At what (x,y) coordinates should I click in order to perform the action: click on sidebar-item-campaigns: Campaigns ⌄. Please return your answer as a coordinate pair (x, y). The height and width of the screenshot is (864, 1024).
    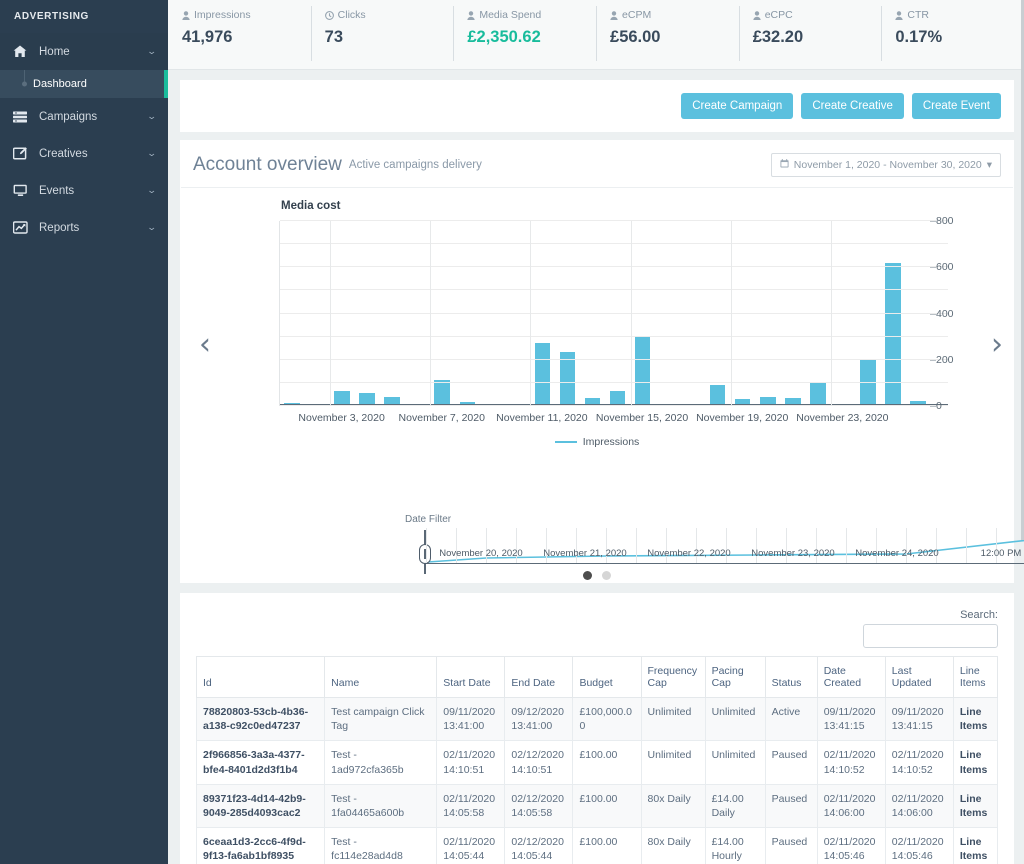
    Looking at the image, I should click on (84, 116).